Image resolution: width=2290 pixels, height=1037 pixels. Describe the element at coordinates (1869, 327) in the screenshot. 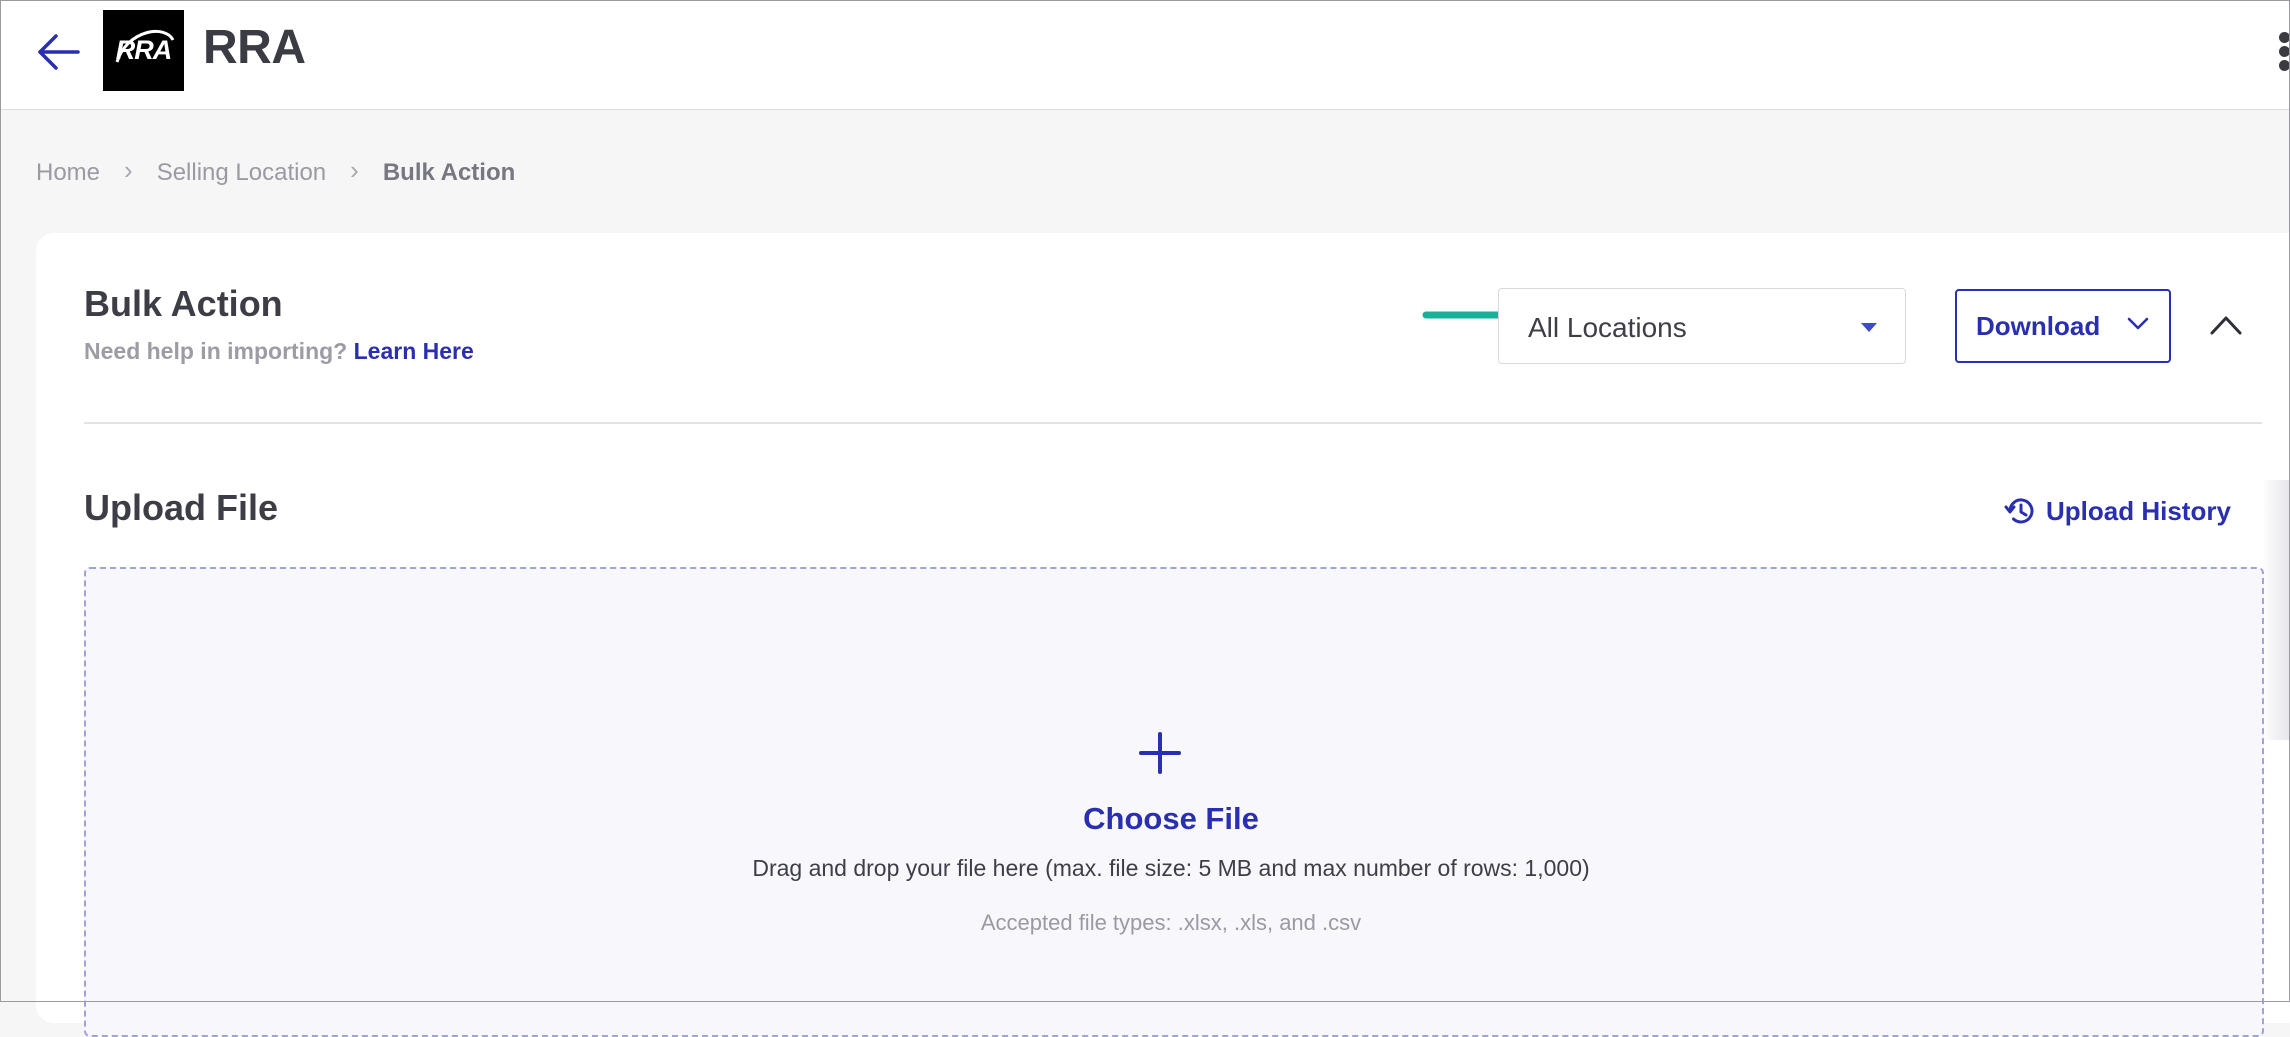

I see `caret-down-icon` at that location.